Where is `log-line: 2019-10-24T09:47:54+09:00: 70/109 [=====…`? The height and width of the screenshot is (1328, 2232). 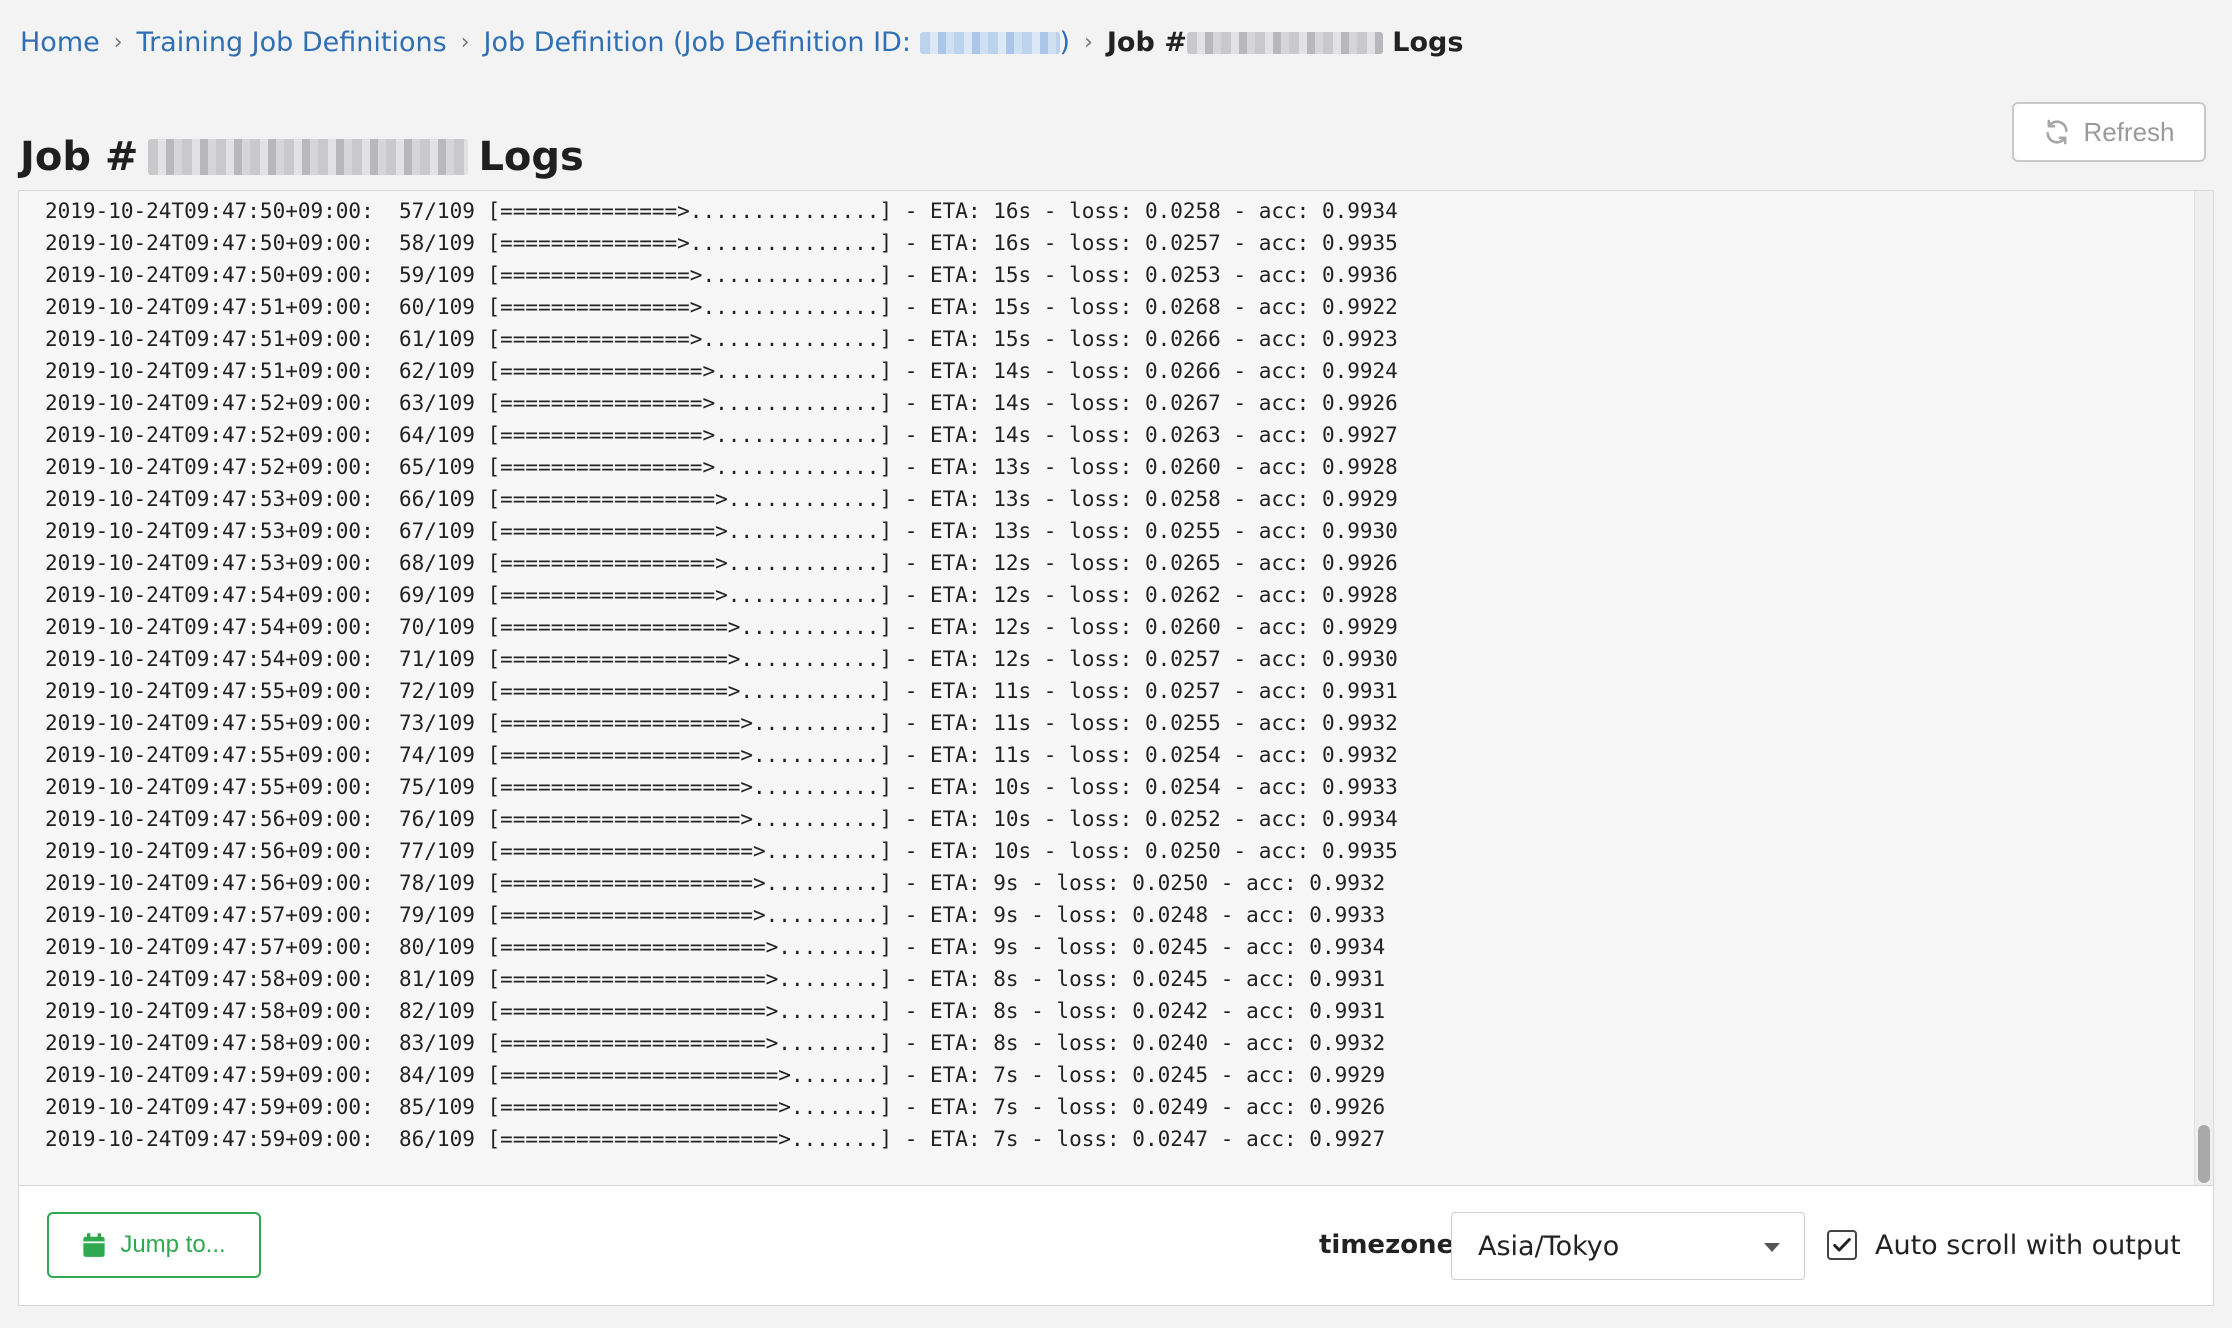 log-line: 2019-10-24T09:47:54+09:00: 70/109 [=====… is located at coordinates (721, 627).